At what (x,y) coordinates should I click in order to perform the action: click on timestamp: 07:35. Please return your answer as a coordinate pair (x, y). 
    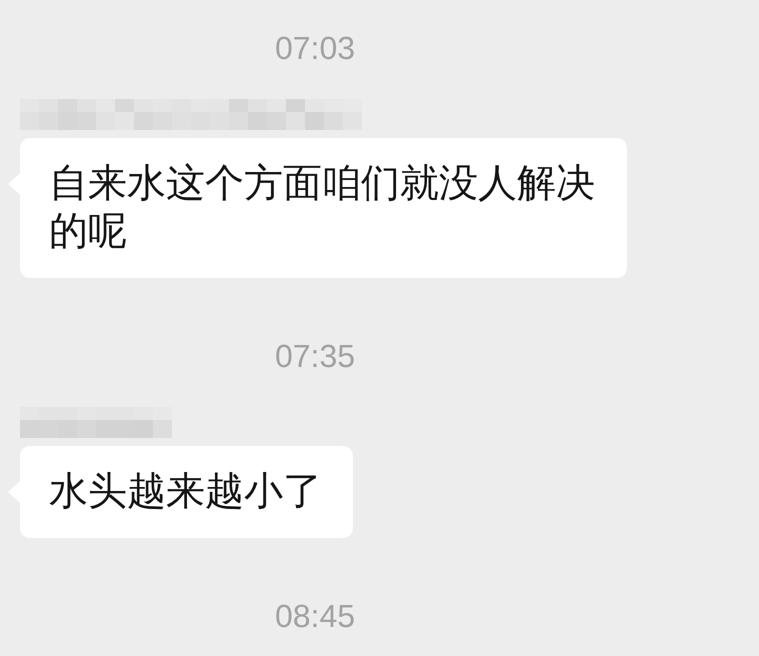
    Looking at the image, I should click on (315, 356).